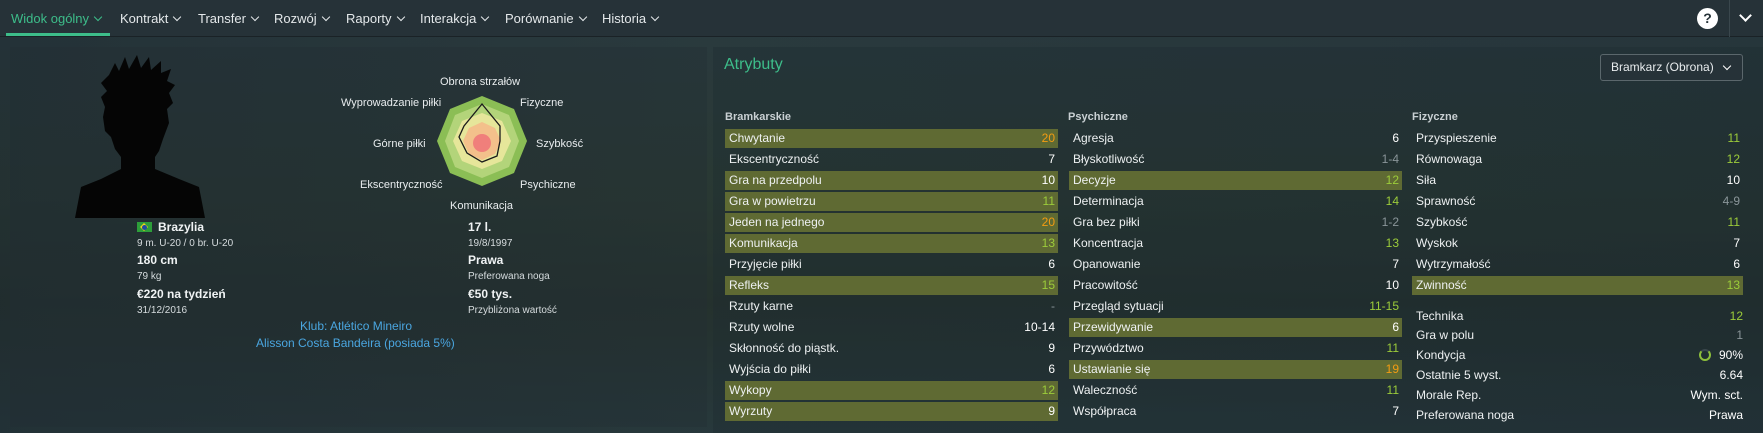  What do you see at coordinates (1579, 375) in the screenshot?
I see `other-row: Ostatnie 5 wyst. 6.64` at bounding box center [1579, 375].